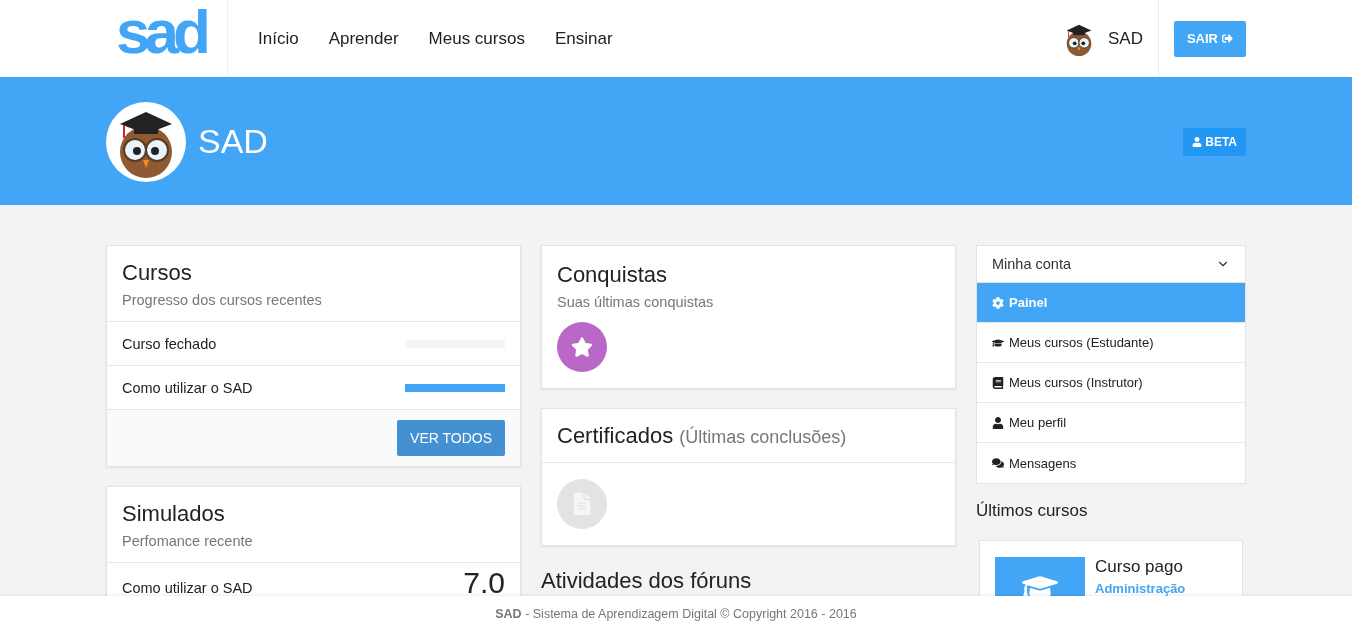 This screenshot has height=632, width=1352. Describe the element at coordinates (998, 382) in the screenshot. I see `book-icon` at that location.